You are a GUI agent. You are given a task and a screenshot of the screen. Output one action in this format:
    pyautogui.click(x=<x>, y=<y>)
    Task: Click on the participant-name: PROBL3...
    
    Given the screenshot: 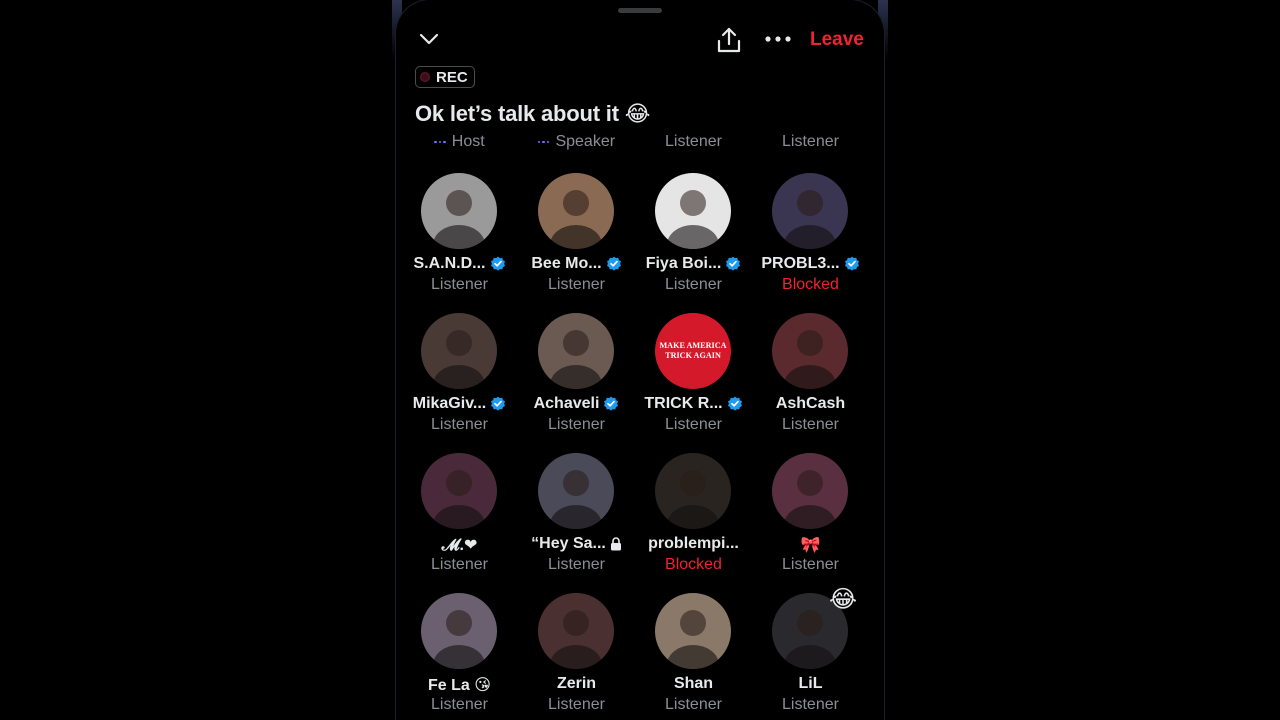 What is the action you would take?
    pyautogui.click(x=800, y=263)
    